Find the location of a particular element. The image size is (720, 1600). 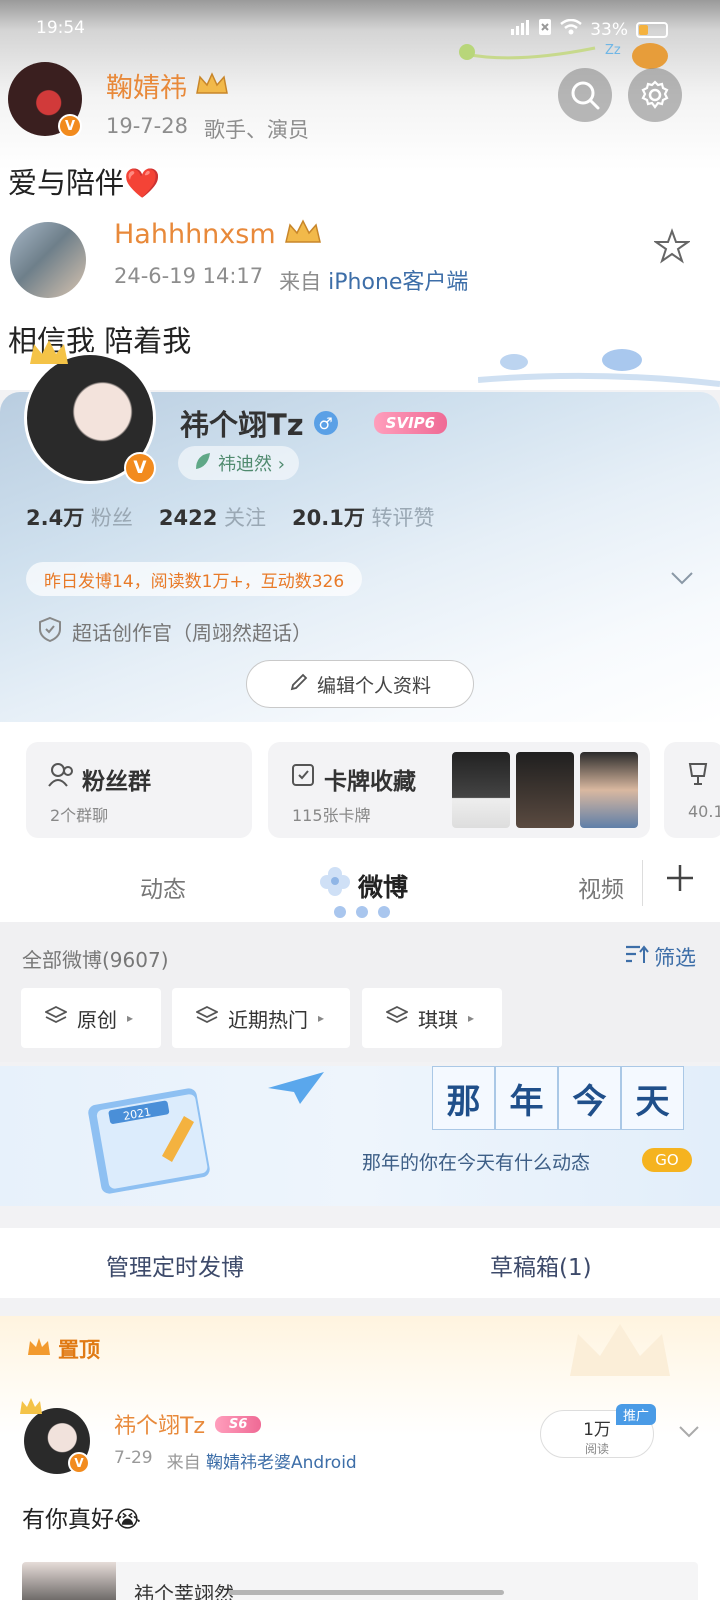

add-tab-button is located at coordinates (680, 880).